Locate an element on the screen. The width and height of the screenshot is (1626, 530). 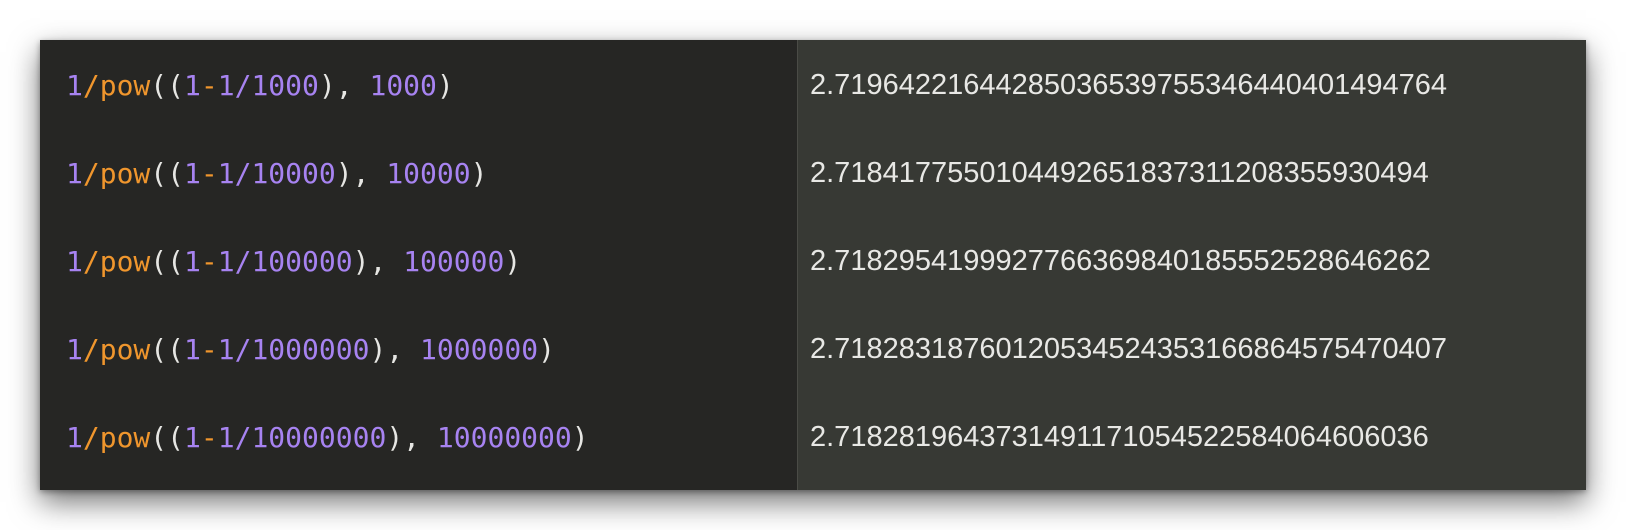
result-line: 2.71828318760120534524353166864575470407 is located at coordinates (1129, 348).